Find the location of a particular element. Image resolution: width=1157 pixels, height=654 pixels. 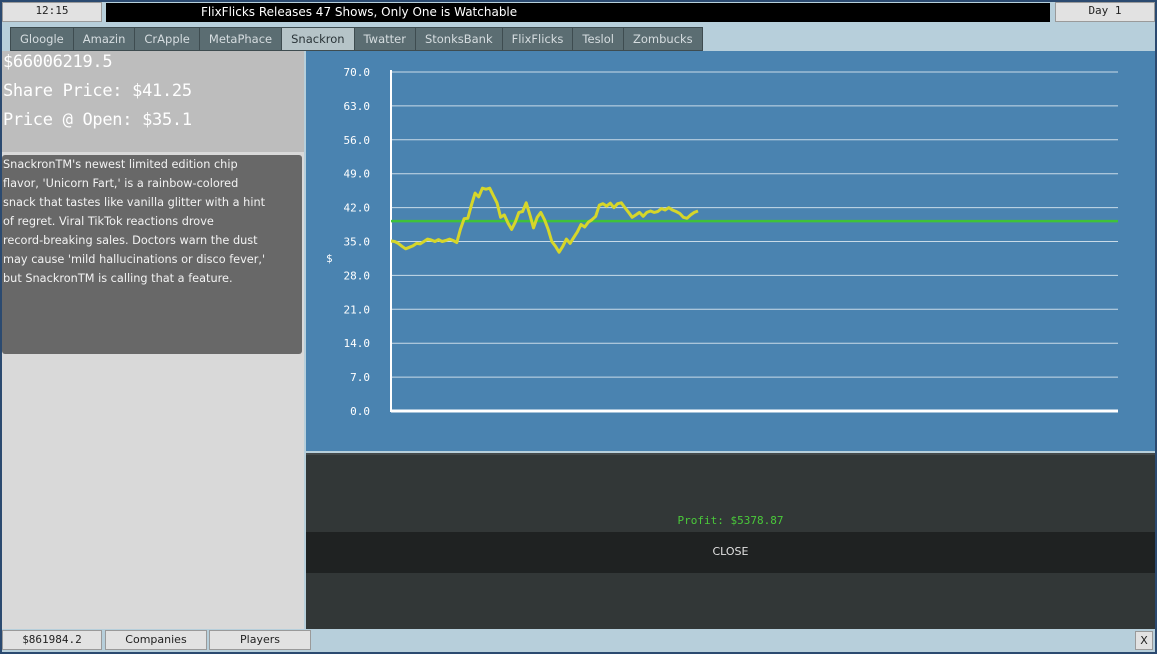

news-line: of regret. Viral TikTok reactions drove is located at coordinates (108, 221).